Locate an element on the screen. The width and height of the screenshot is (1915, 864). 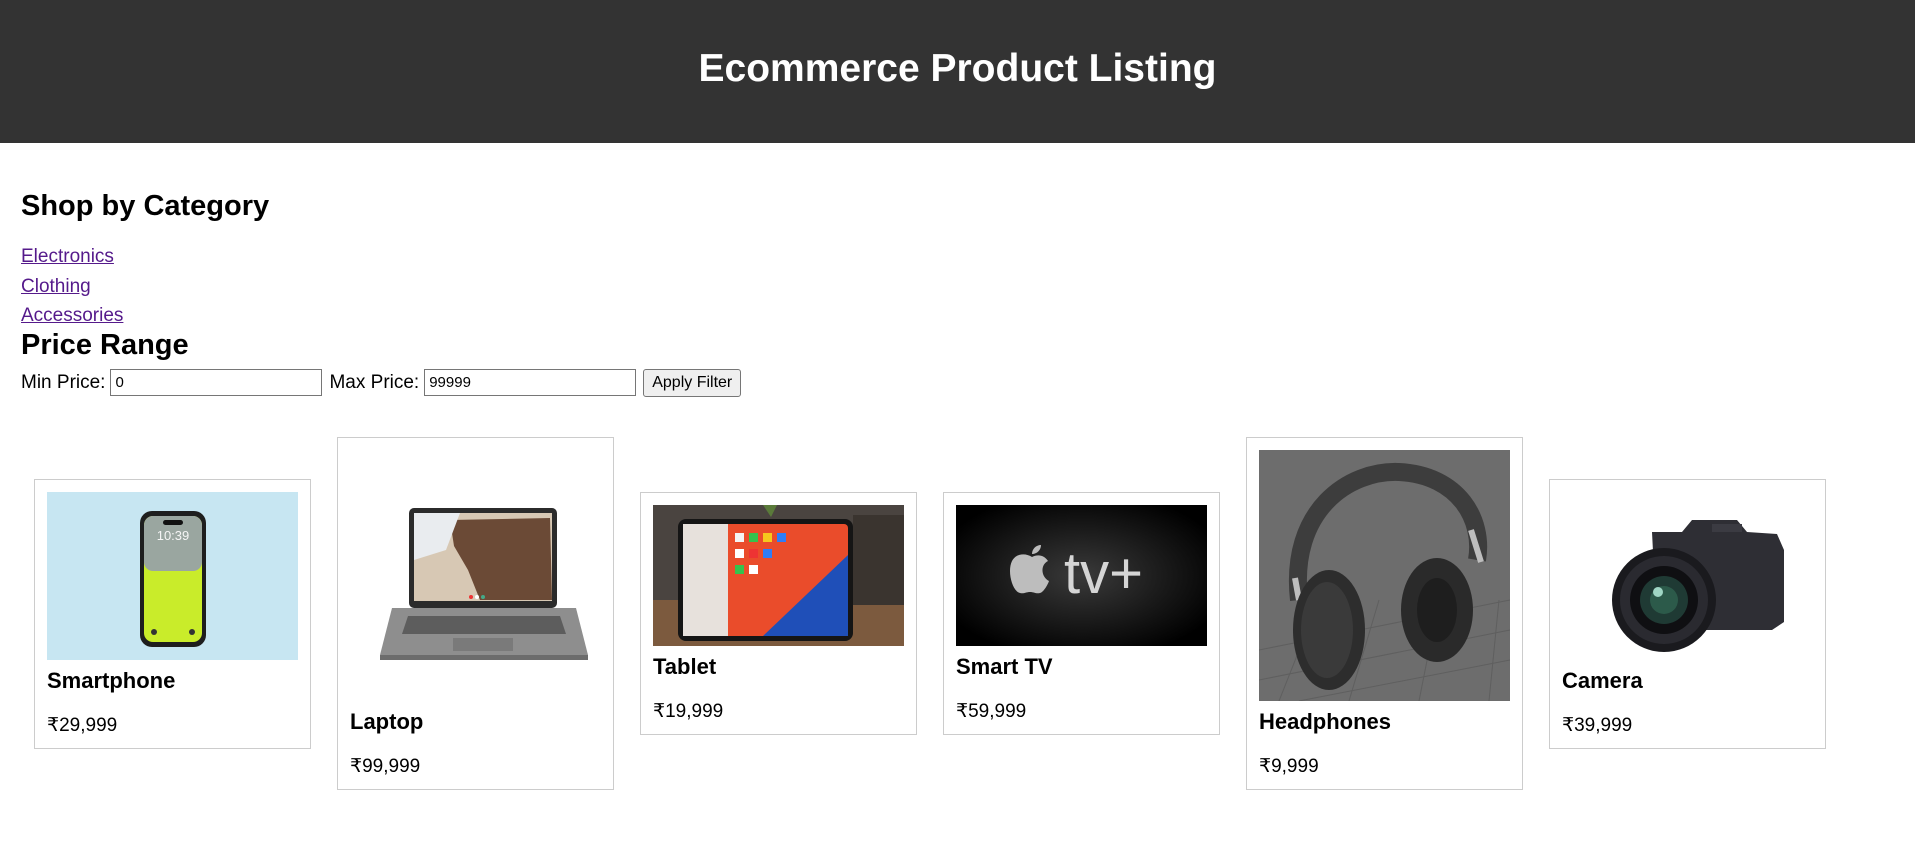
product-card: tv+ Smart TV ₹59,999 is located at coordinates (1081, 614).